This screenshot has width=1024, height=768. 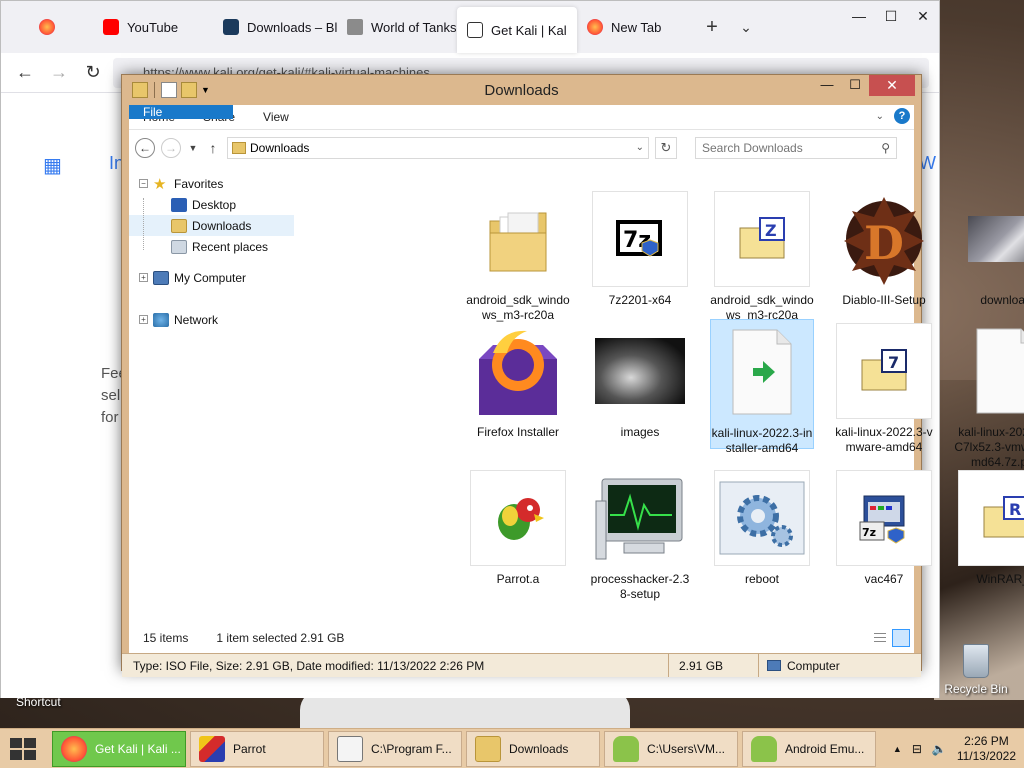 I want to click on kali-icon, so click(x=475, y=30).